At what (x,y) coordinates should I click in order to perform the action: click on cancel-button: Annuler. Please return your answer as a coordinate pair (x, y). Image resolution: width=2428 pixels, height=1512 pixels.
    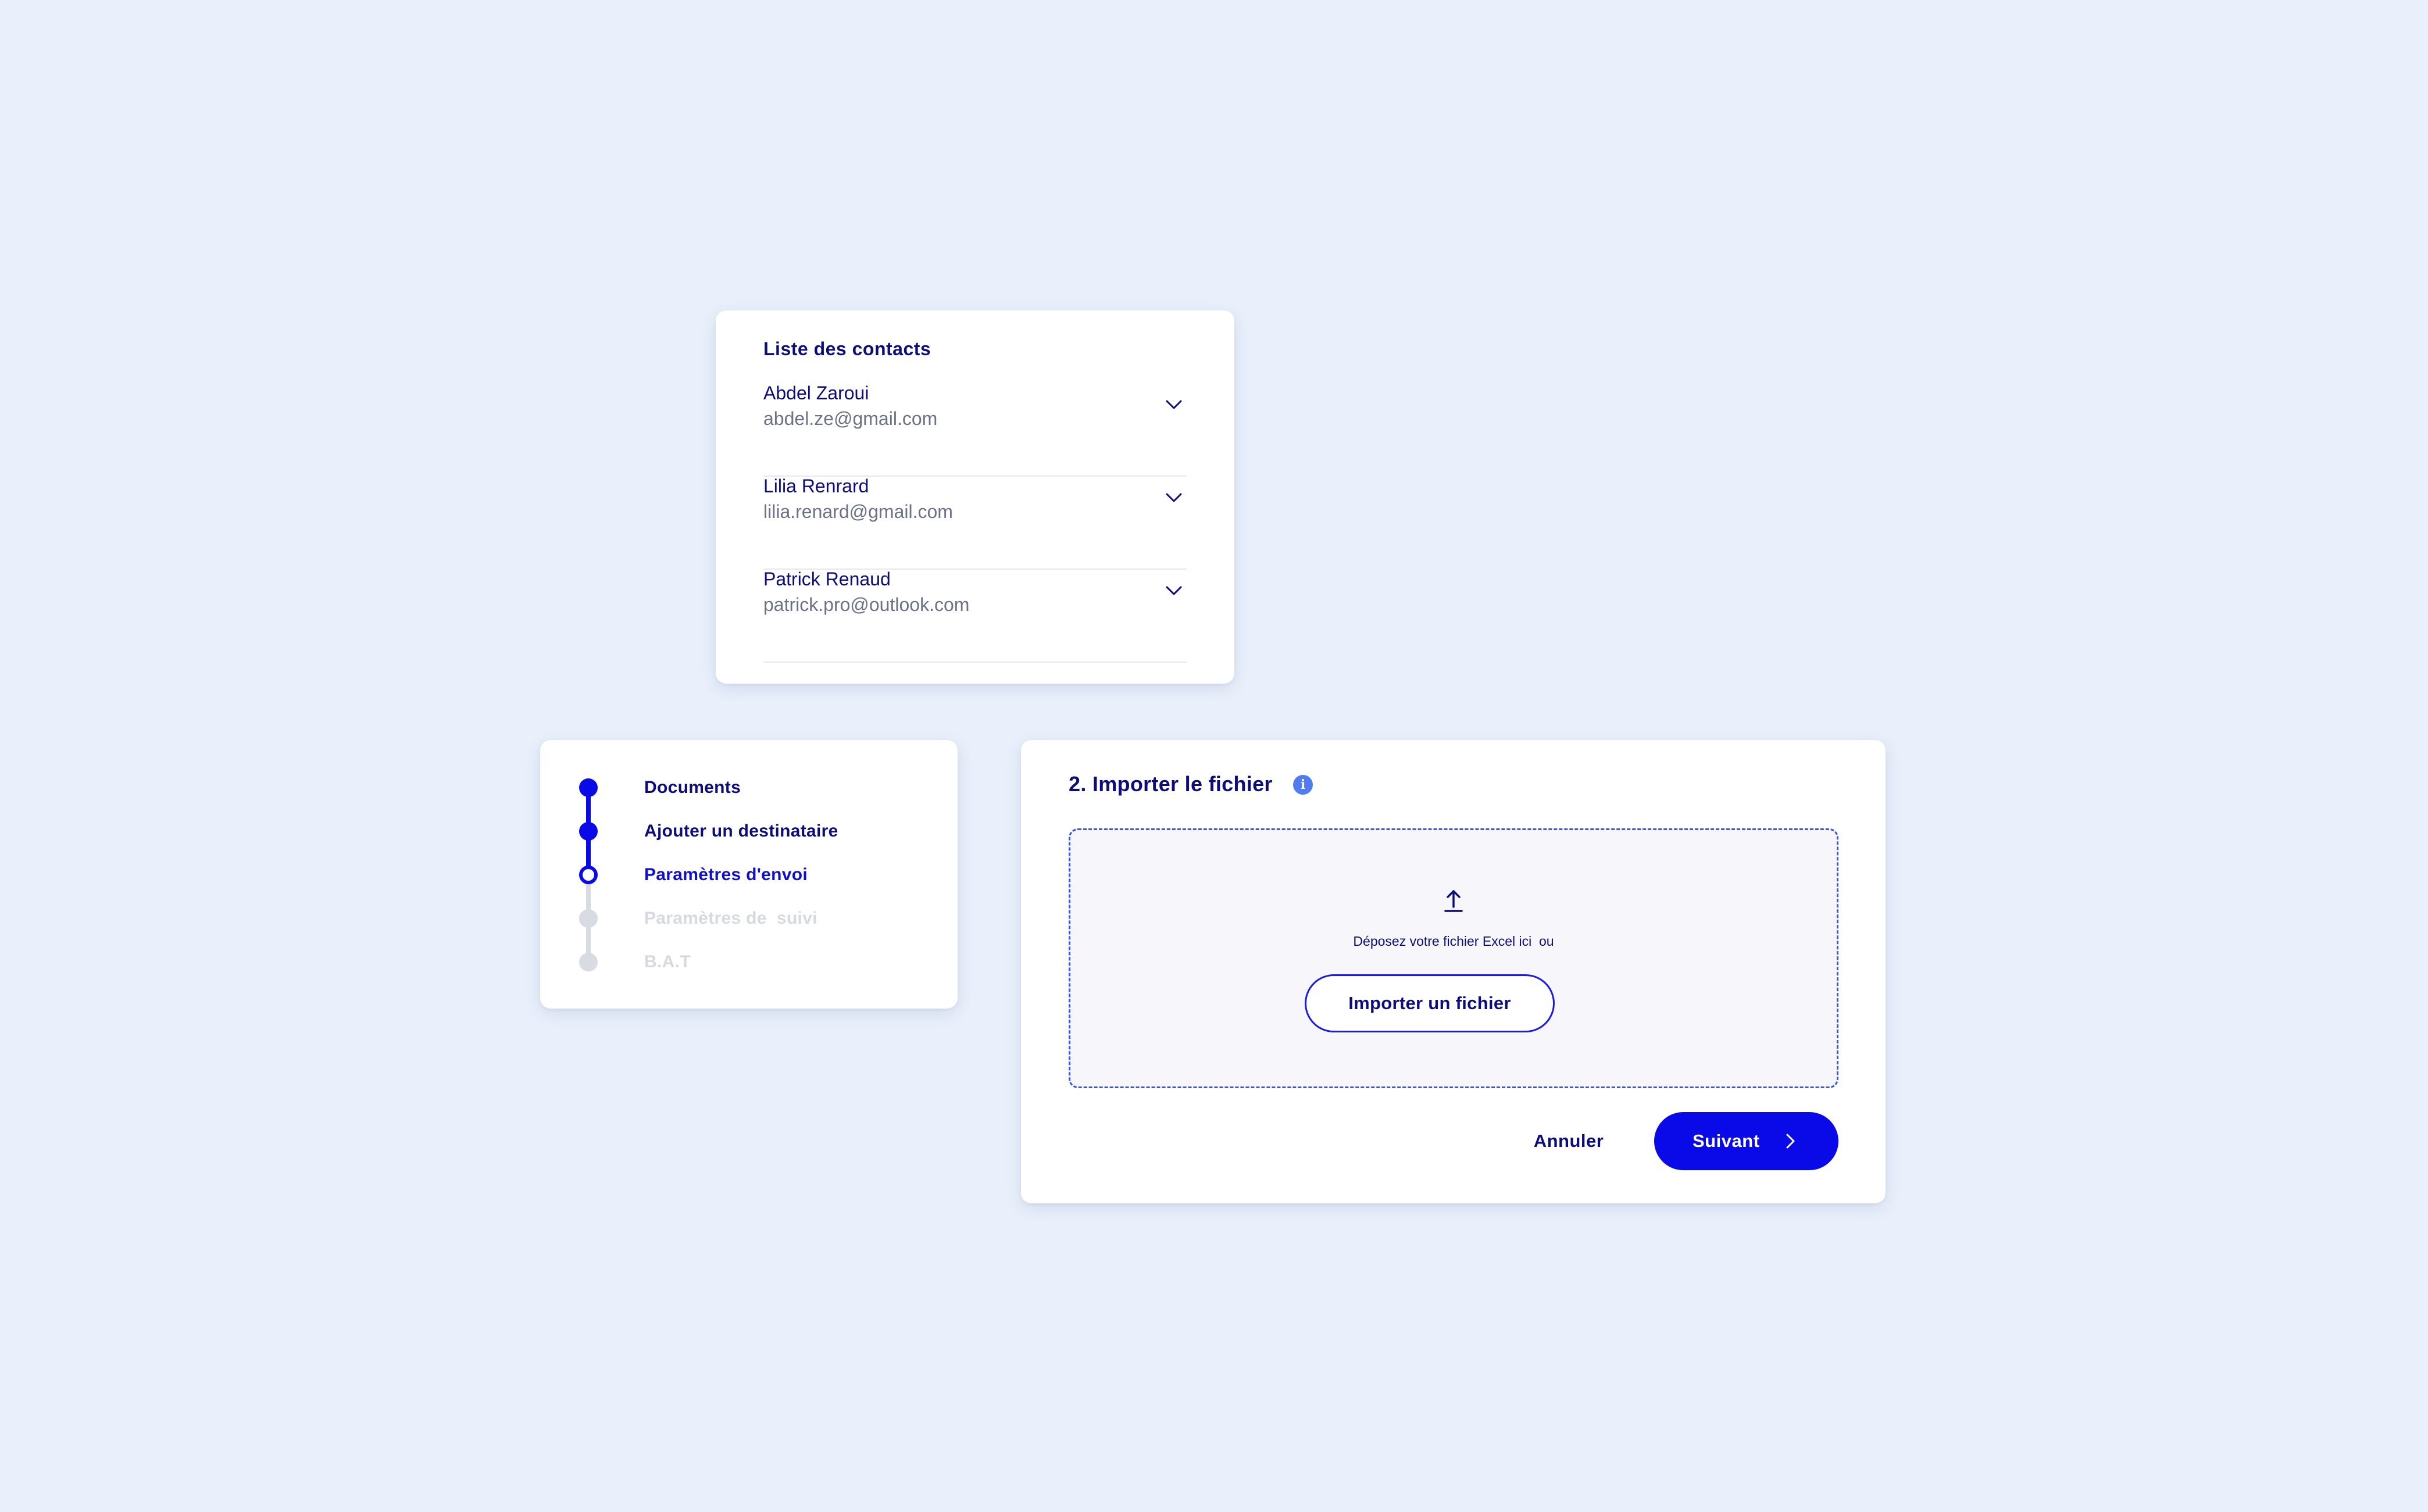
    Looking at the image, I should click on (1568, 1141).